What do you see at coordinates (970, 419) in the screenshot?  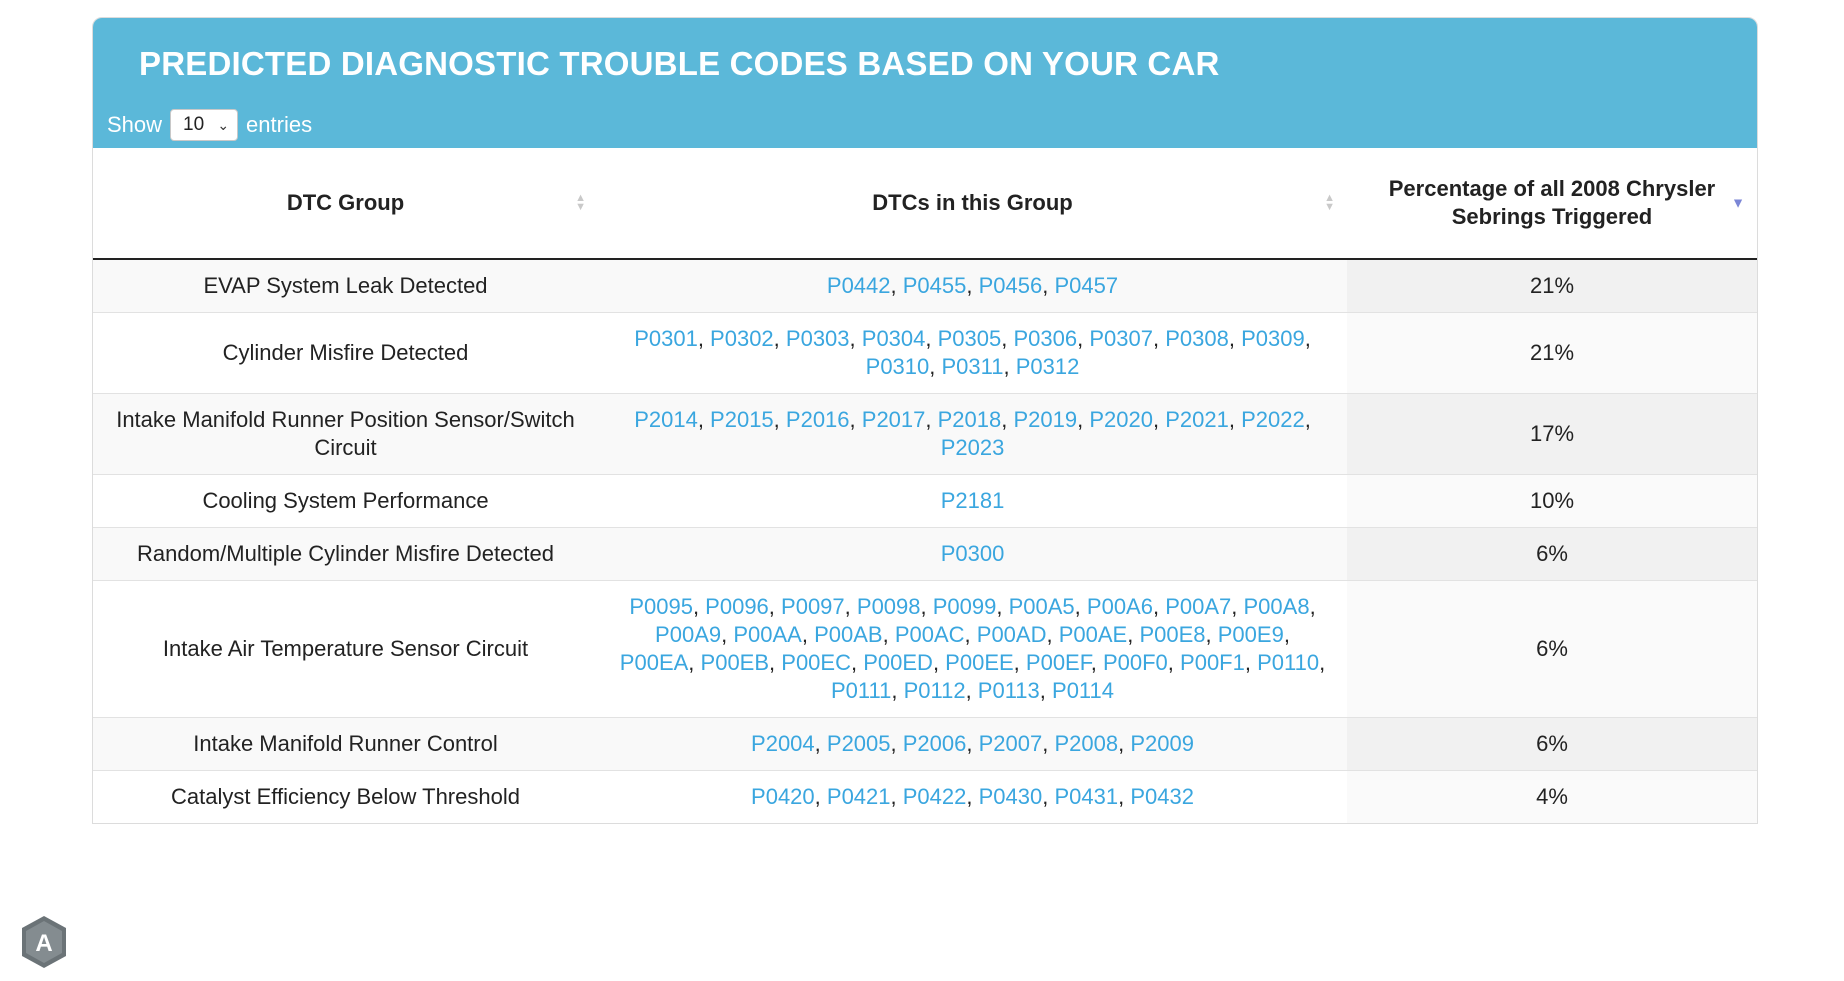 I see `dtc-code-link: P2018` at bounding box center [970, 419].